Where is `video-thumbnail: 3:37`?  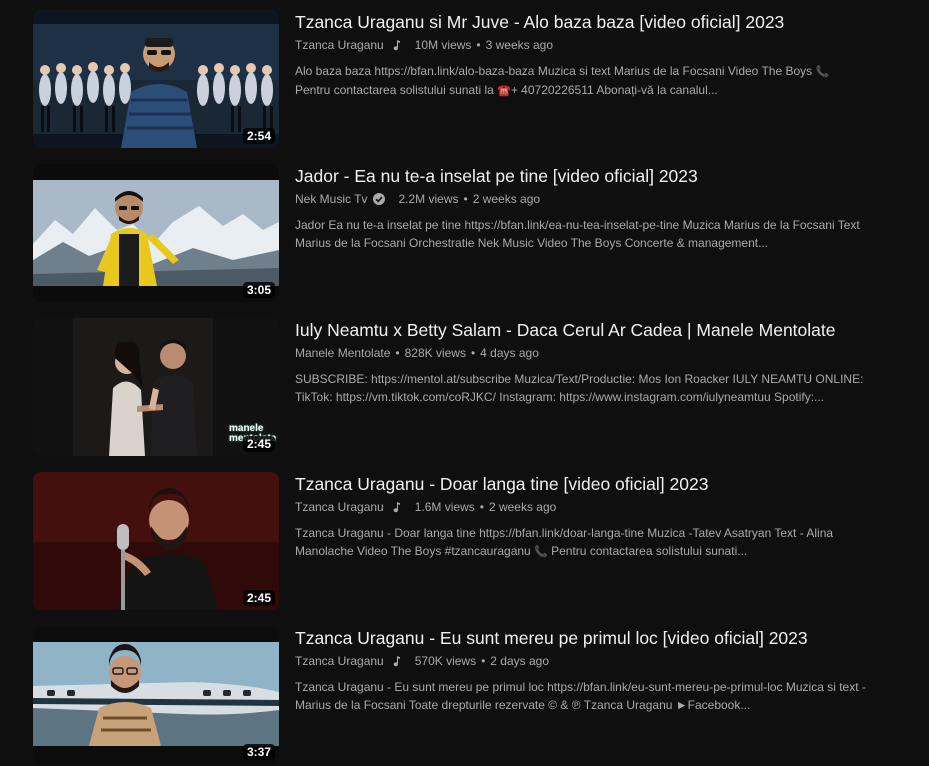 video-thumbnail: 3:37 is located at coordinates (156, 695).